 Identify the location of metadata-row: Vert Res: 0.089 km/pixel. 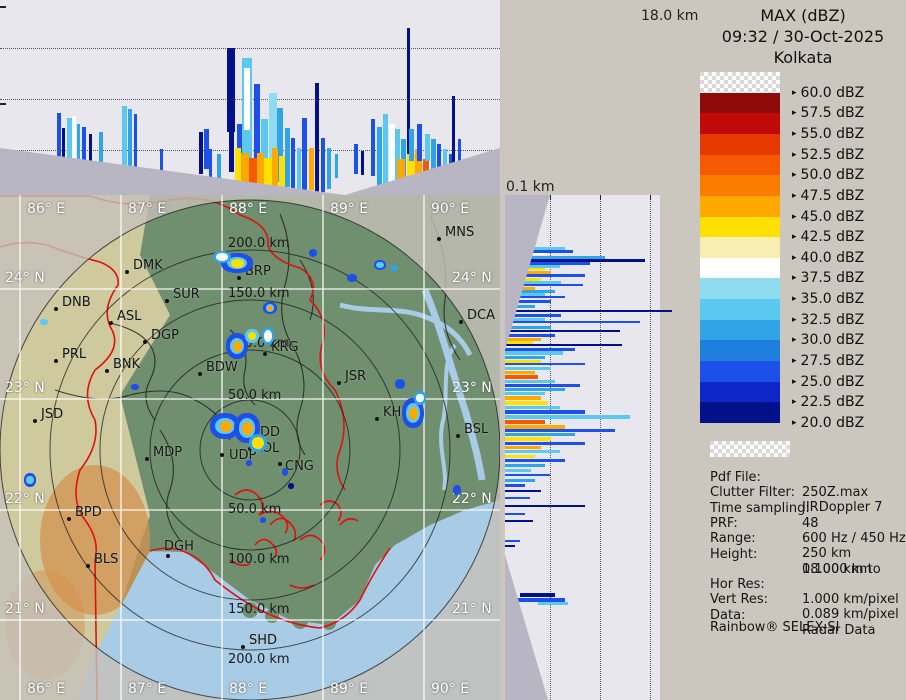
(808, 607).